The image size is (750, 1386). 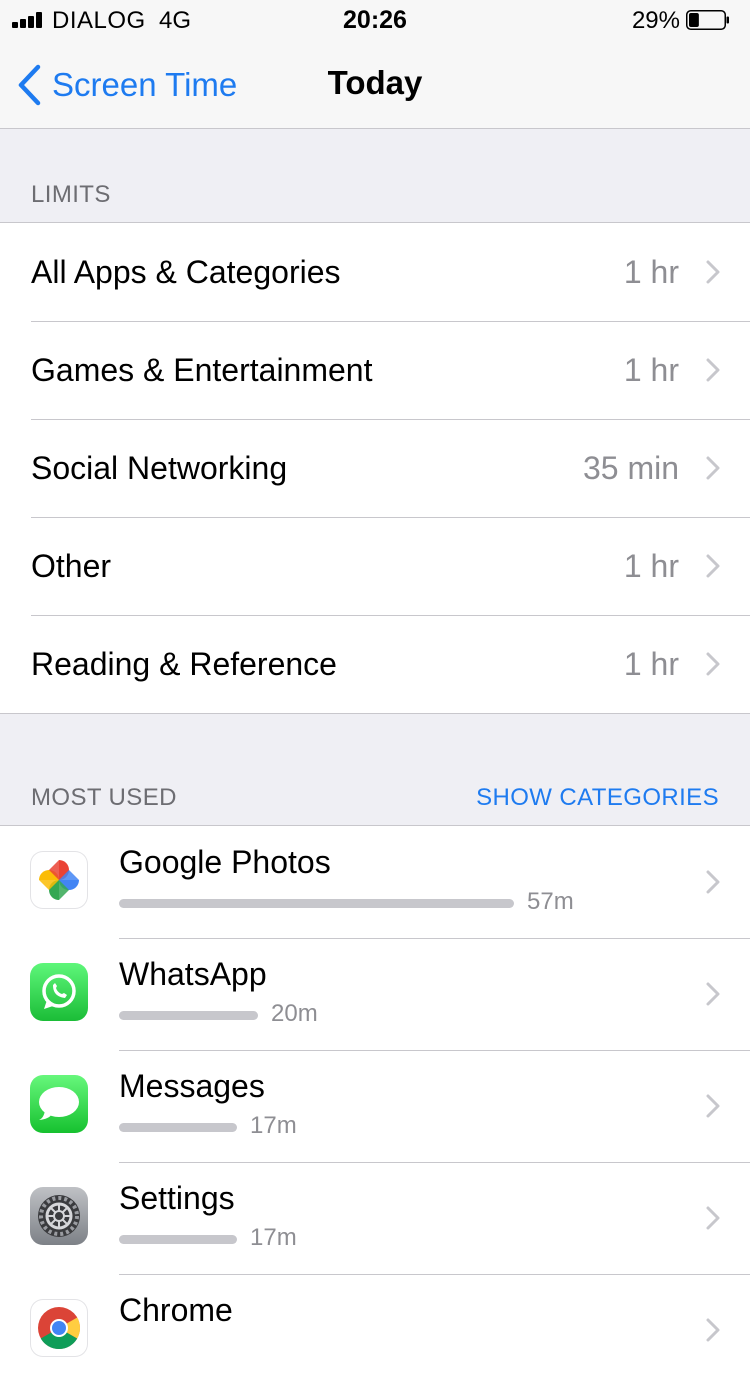 What do you see at coordinates (71, 194) in the screenshot?
I see `limits-header-label: LIMITS` at bounding box center [71, 194].